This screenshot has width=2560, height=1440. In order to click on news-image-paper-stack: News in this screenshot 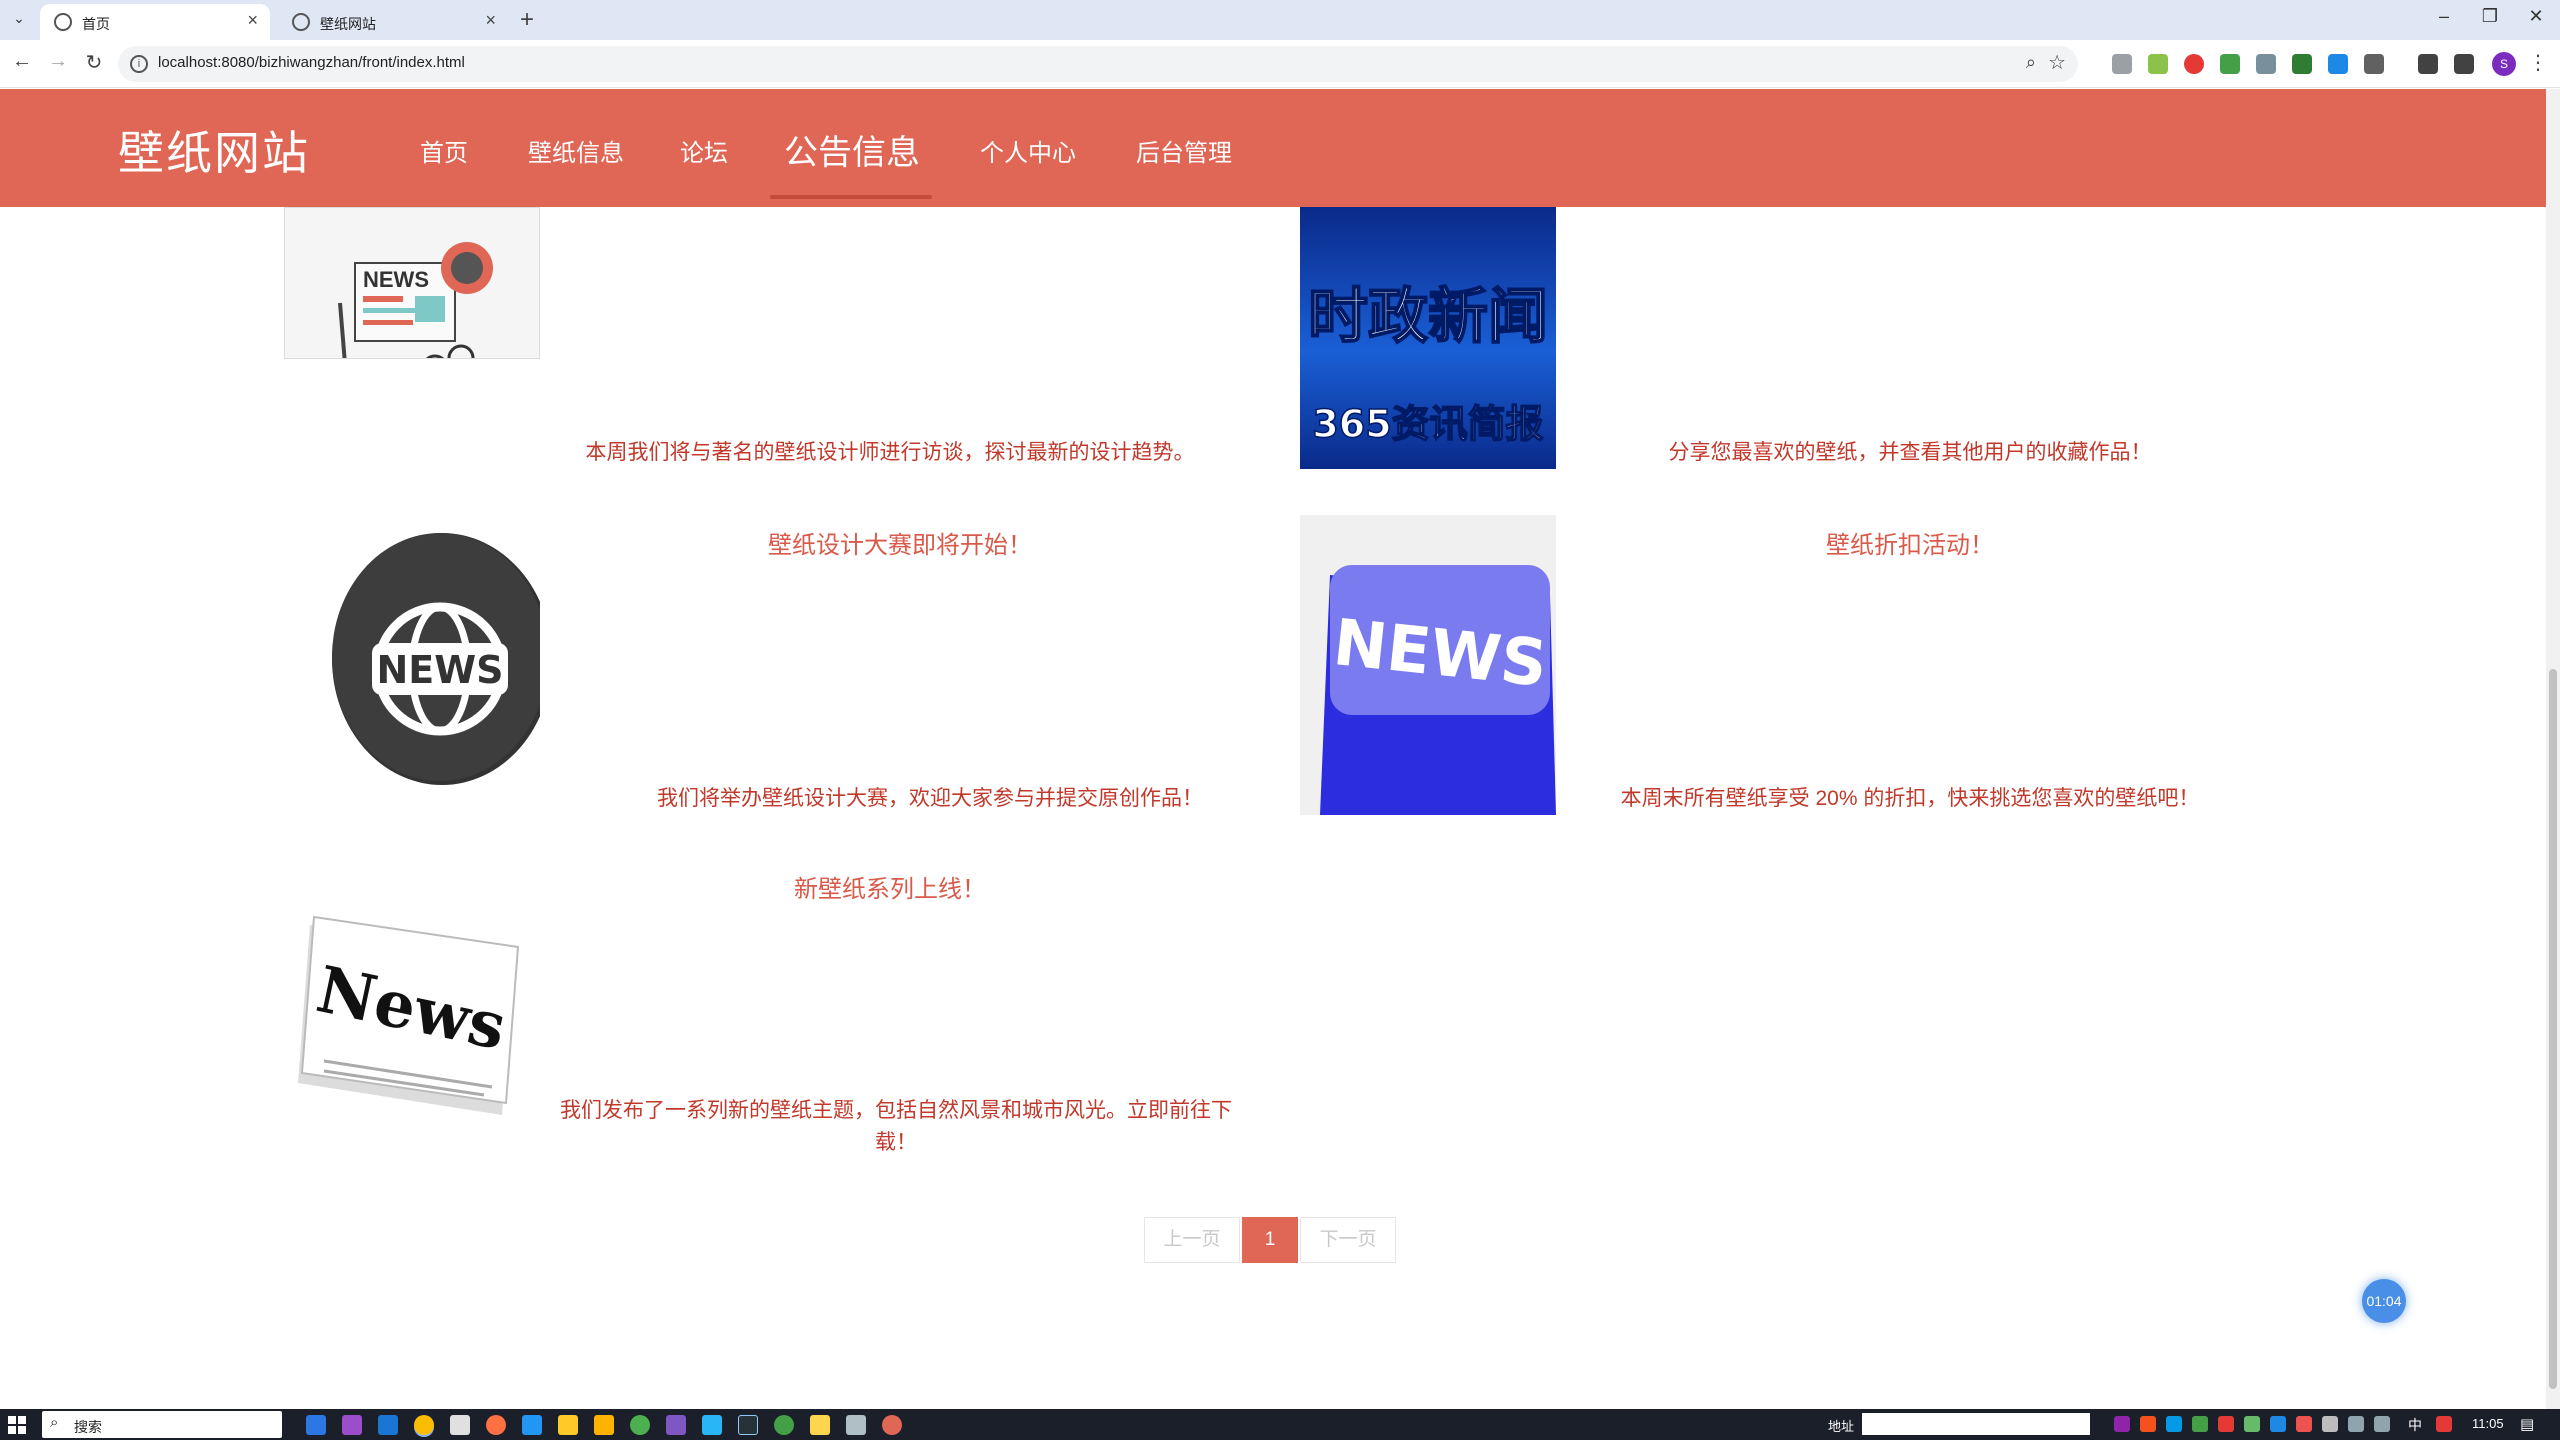, I will do `click(412, 995)`.